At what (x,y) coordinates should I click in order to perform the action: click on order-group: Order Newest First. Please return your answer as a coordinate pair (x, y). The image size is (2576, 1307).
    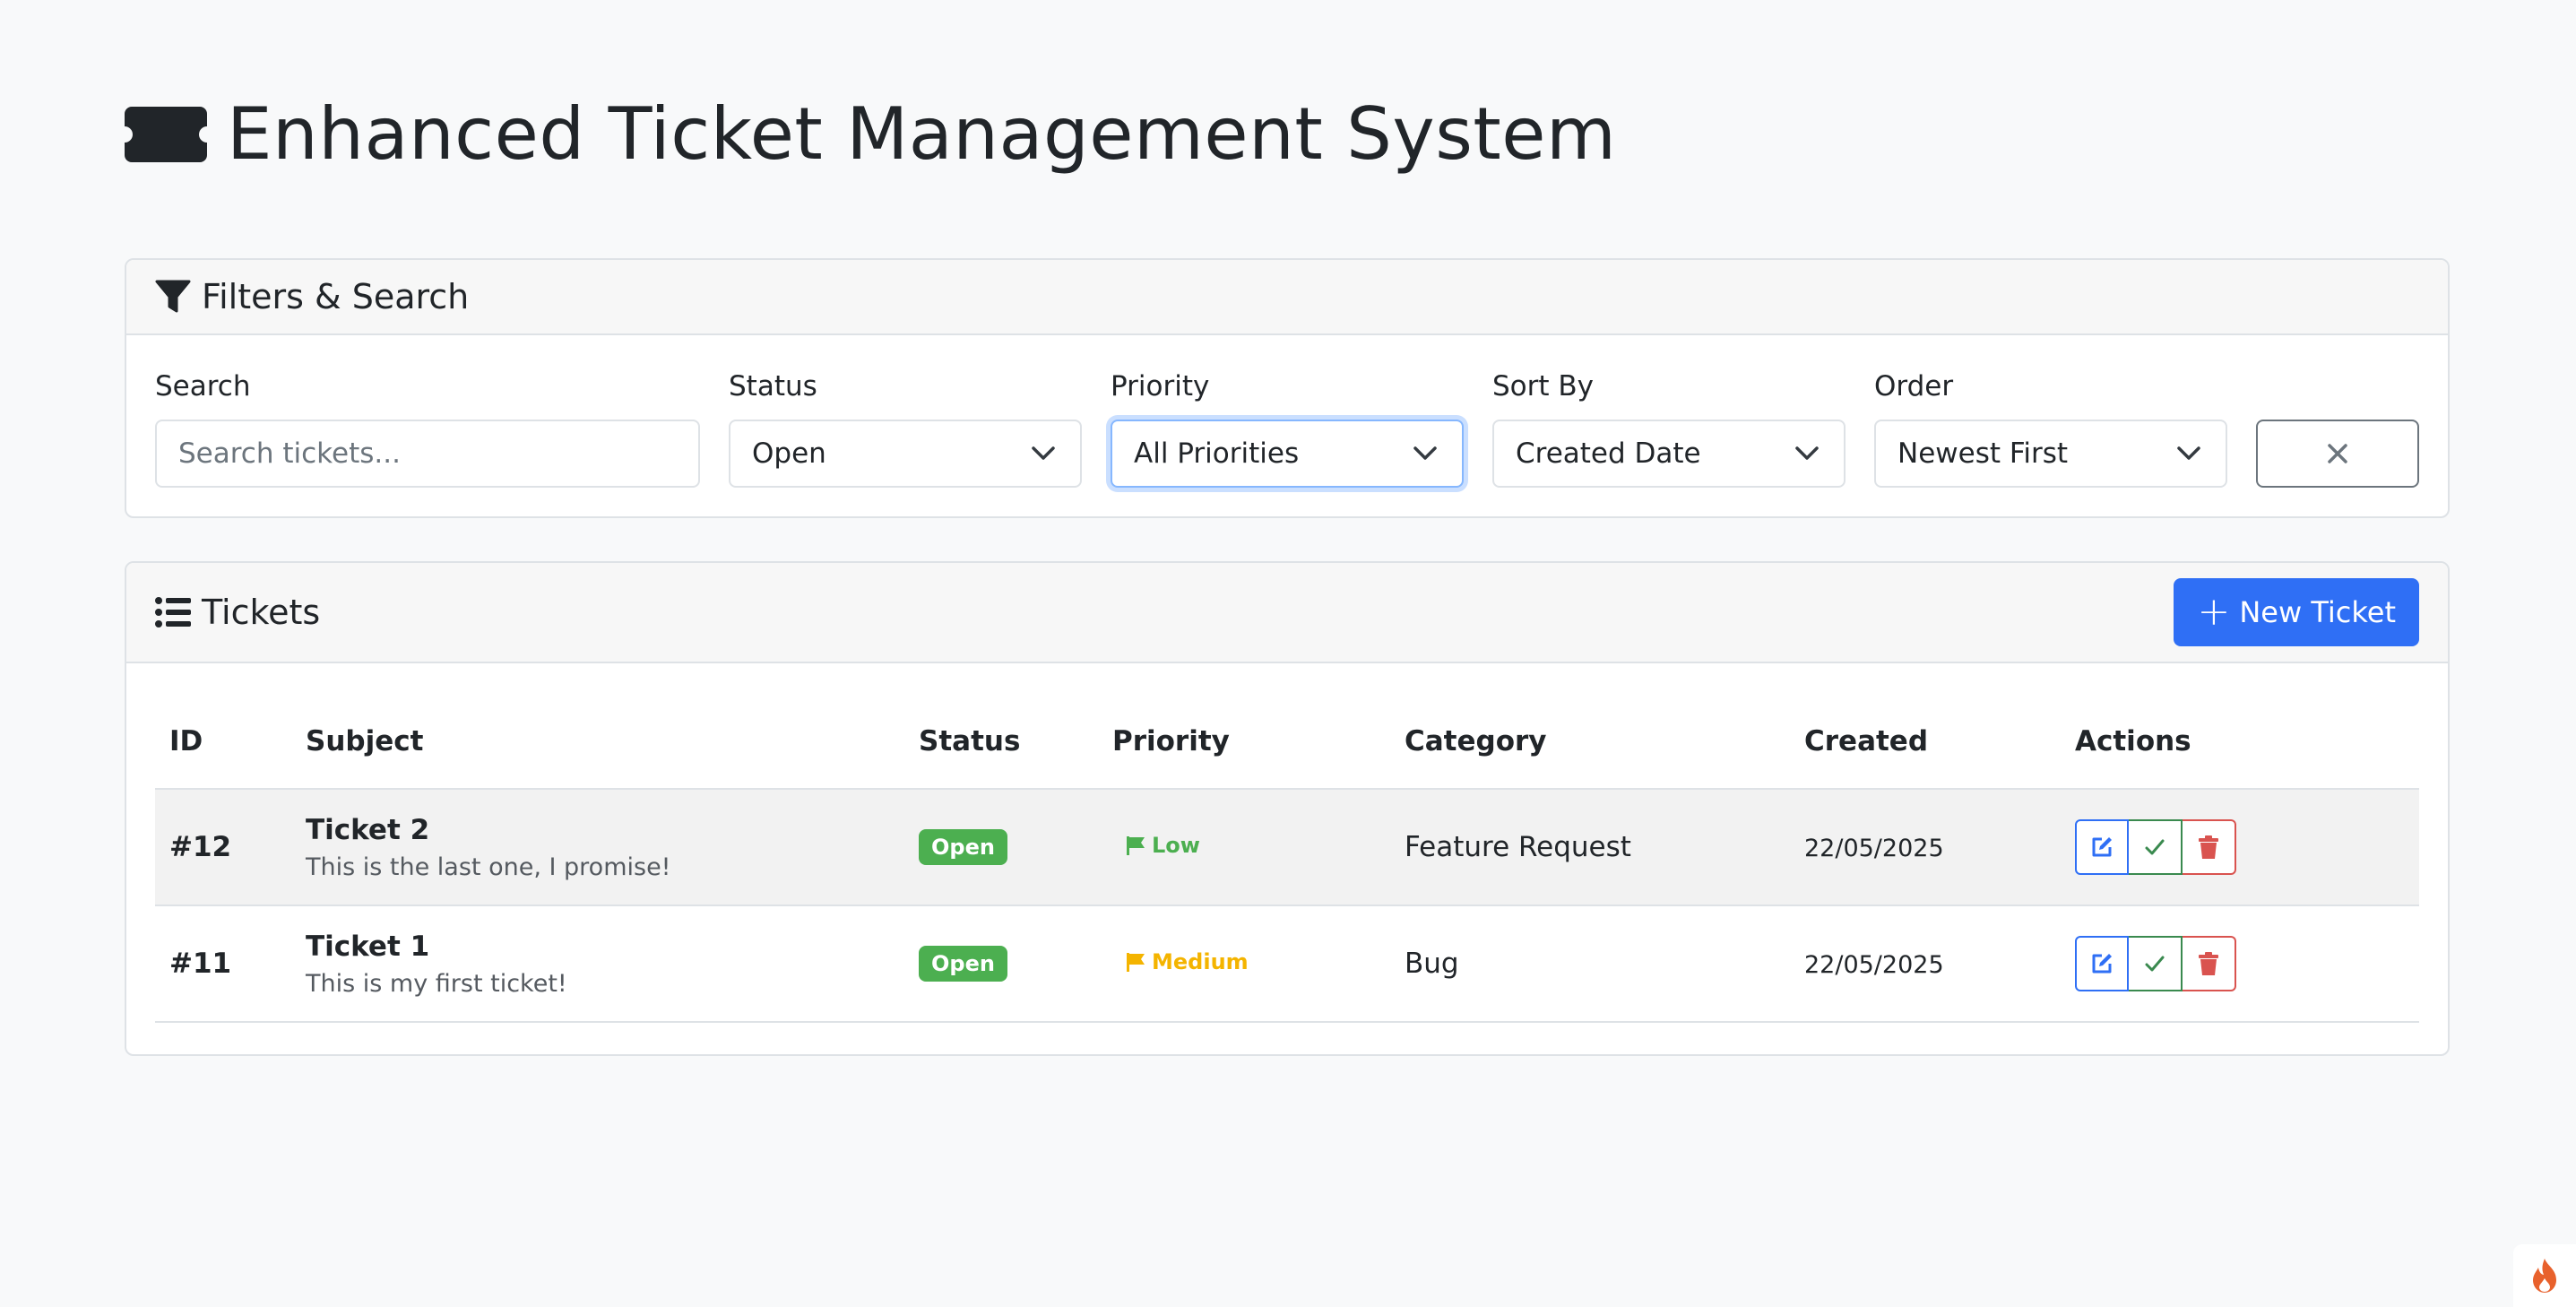
    Looking at the image, I should click on (2050, 428).